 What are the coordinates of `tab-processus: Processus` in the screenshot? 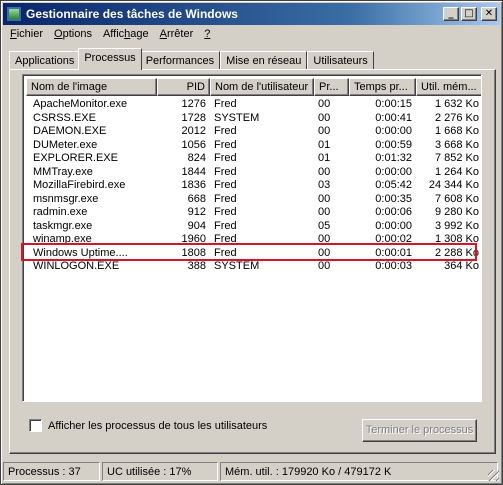 It's located at (110, 59).